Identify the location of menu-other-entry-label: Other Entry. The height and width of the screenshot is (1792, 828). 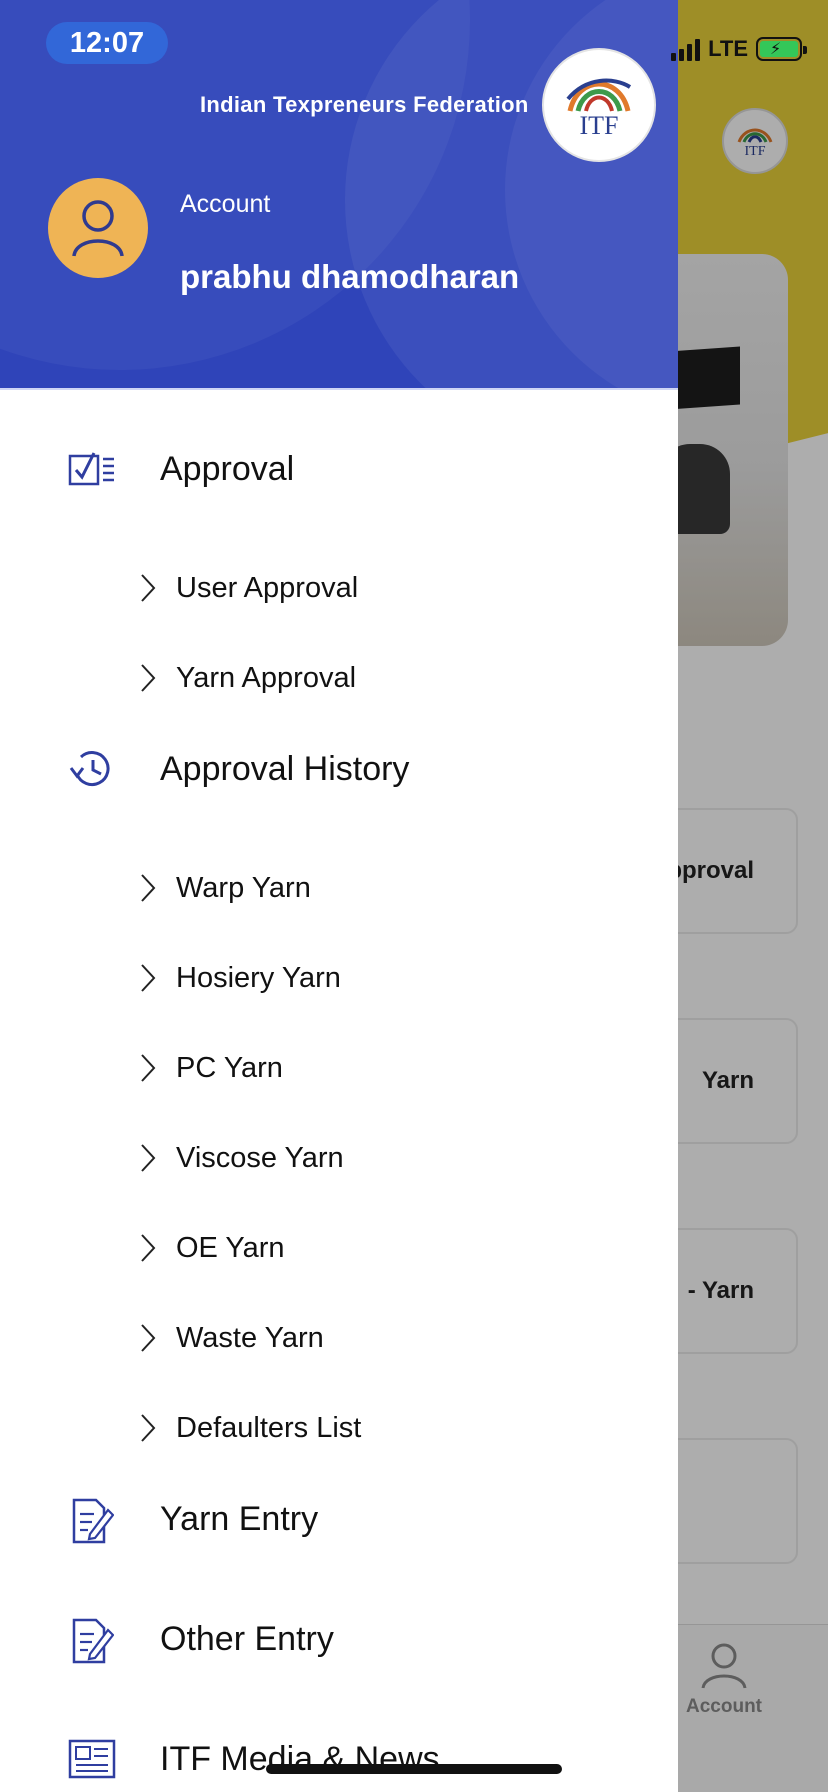
(247, 1638).